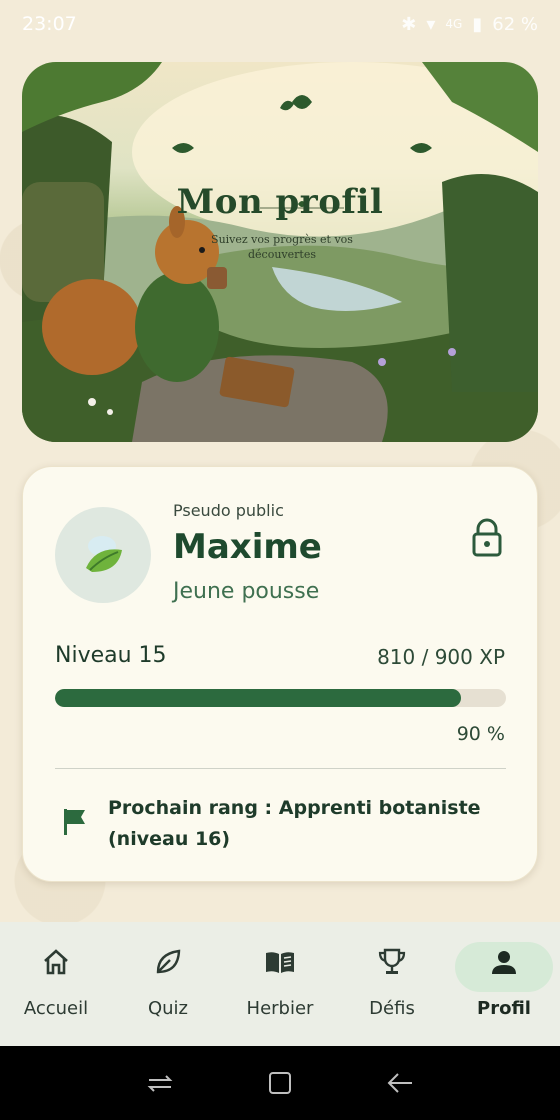 The height and width of the screenshot is (1120, 560). I want to click on home-icon, so click(56, 962).